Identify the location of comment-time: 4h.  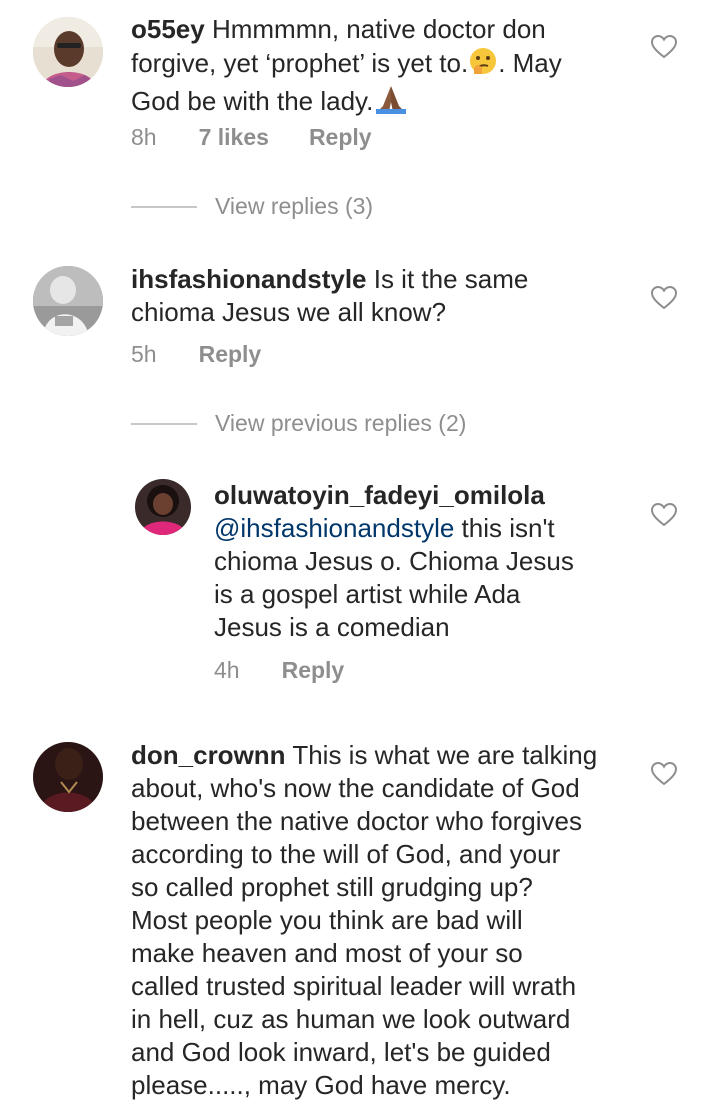
(227, 670).